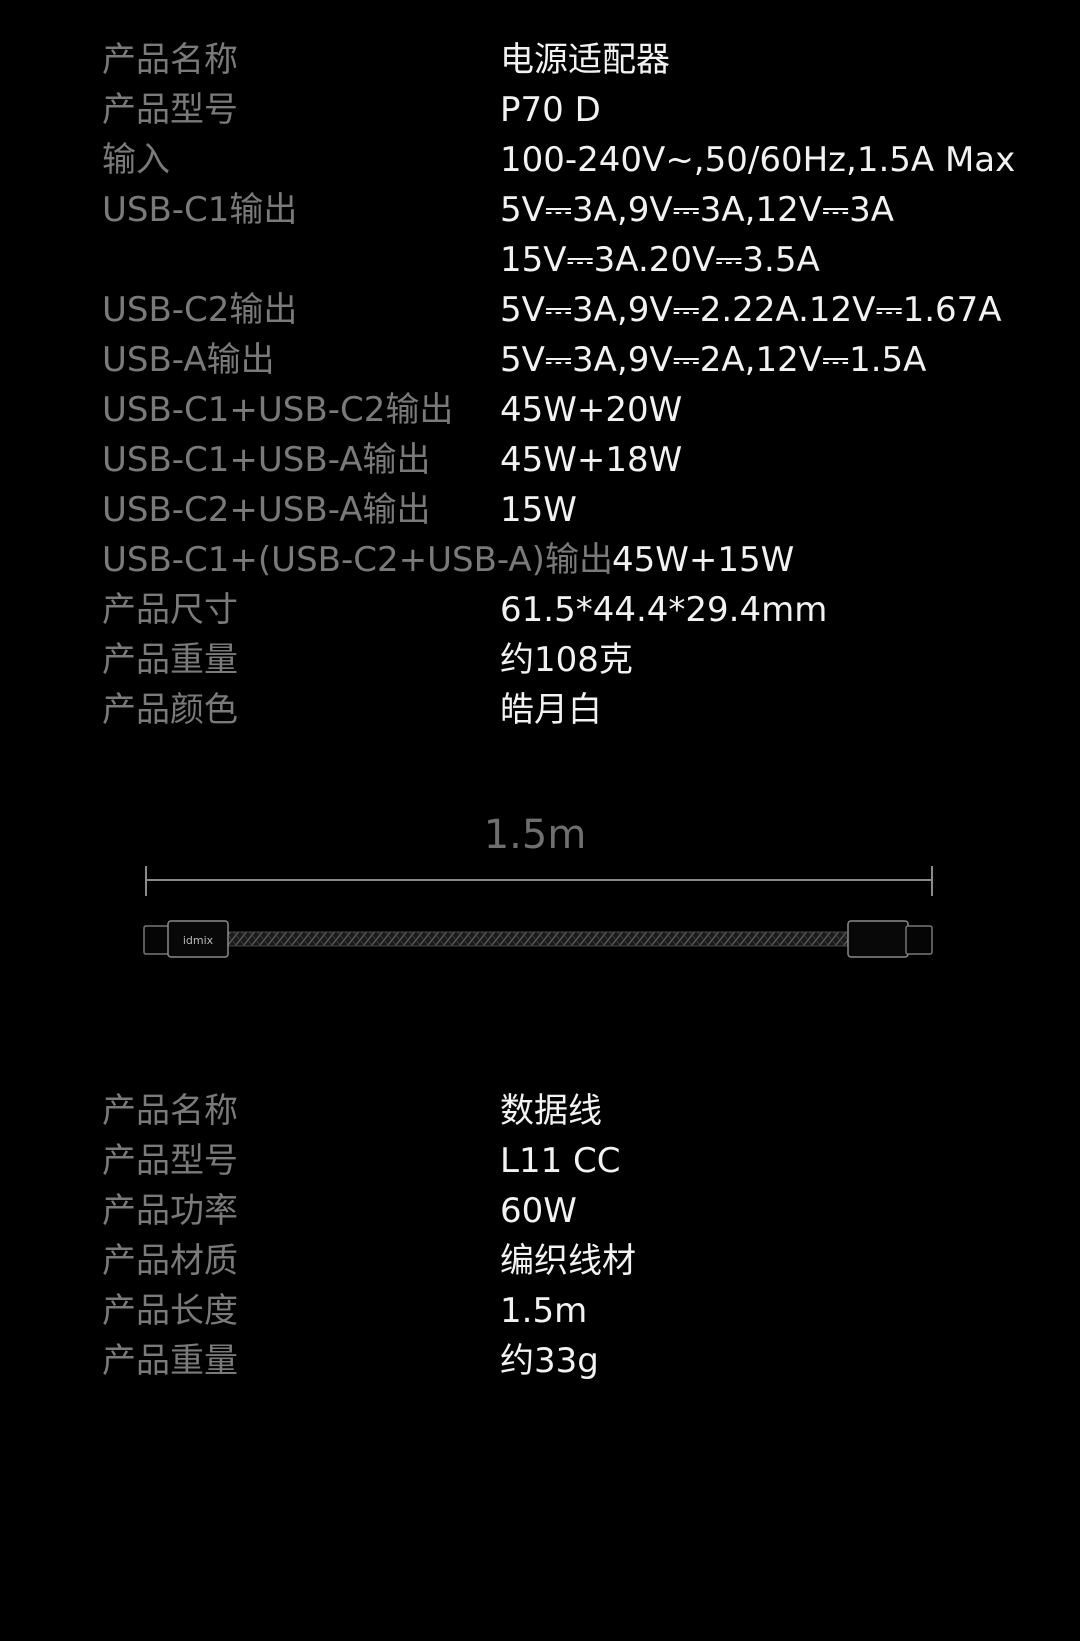 This screenshot has height=1641, width=1080. I want to click on brand-logo: idmix, so click(198, 940).